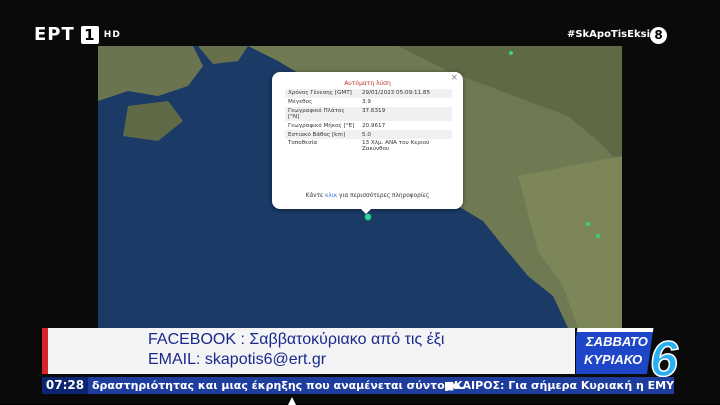  What do you see at coordinates (366, 211) in the screenshot?
I see `popup-pointer` at bounding box center [366, 211].